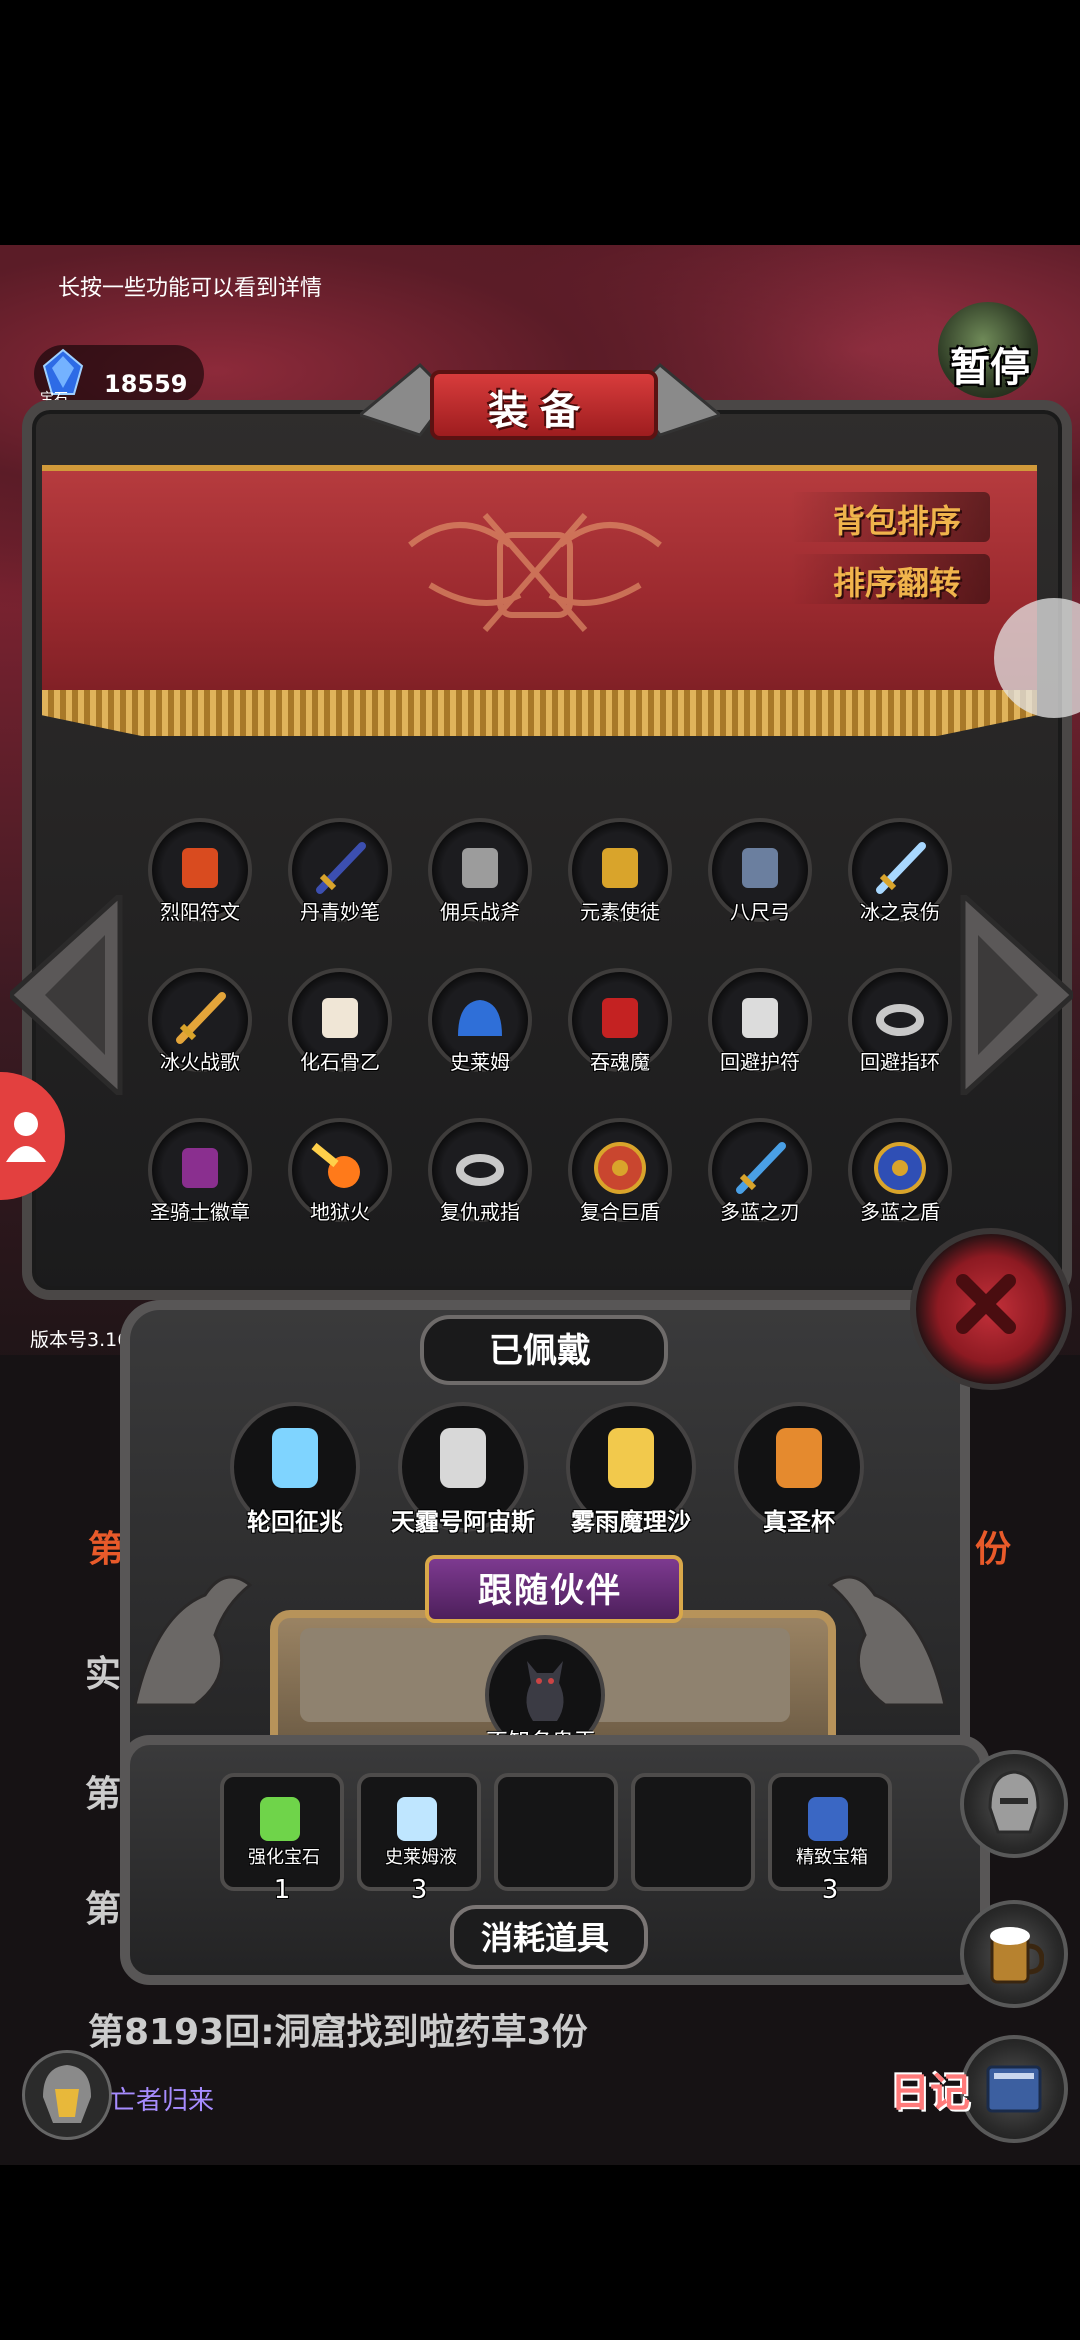 The width and height of the screenshot is (1080, 2340). What do you see at coordinates (200, 1062) in the screenshot?
I see `equipment-item-label: 冰火战歌` at bounding box center [200, 1062].